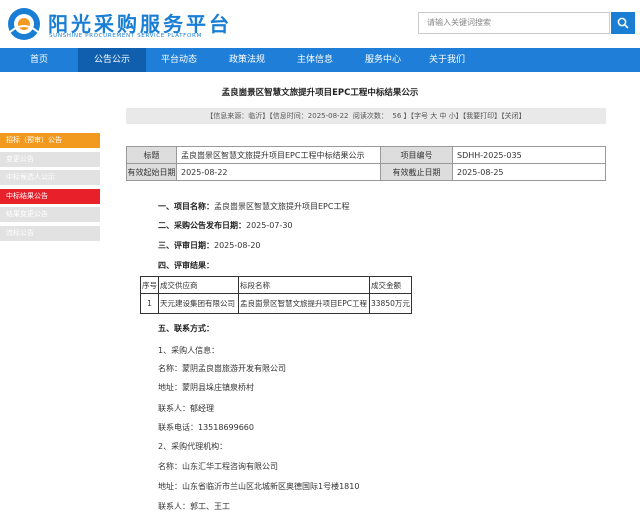 Image resolution: width=640 pixels, height=517 pixels. What do you see at coordinates (282, 206) in the screenshot?
I see `section-value: 孟良崮景区智慧文旅提升项目EPC工程` at bounding box center [282, 206].